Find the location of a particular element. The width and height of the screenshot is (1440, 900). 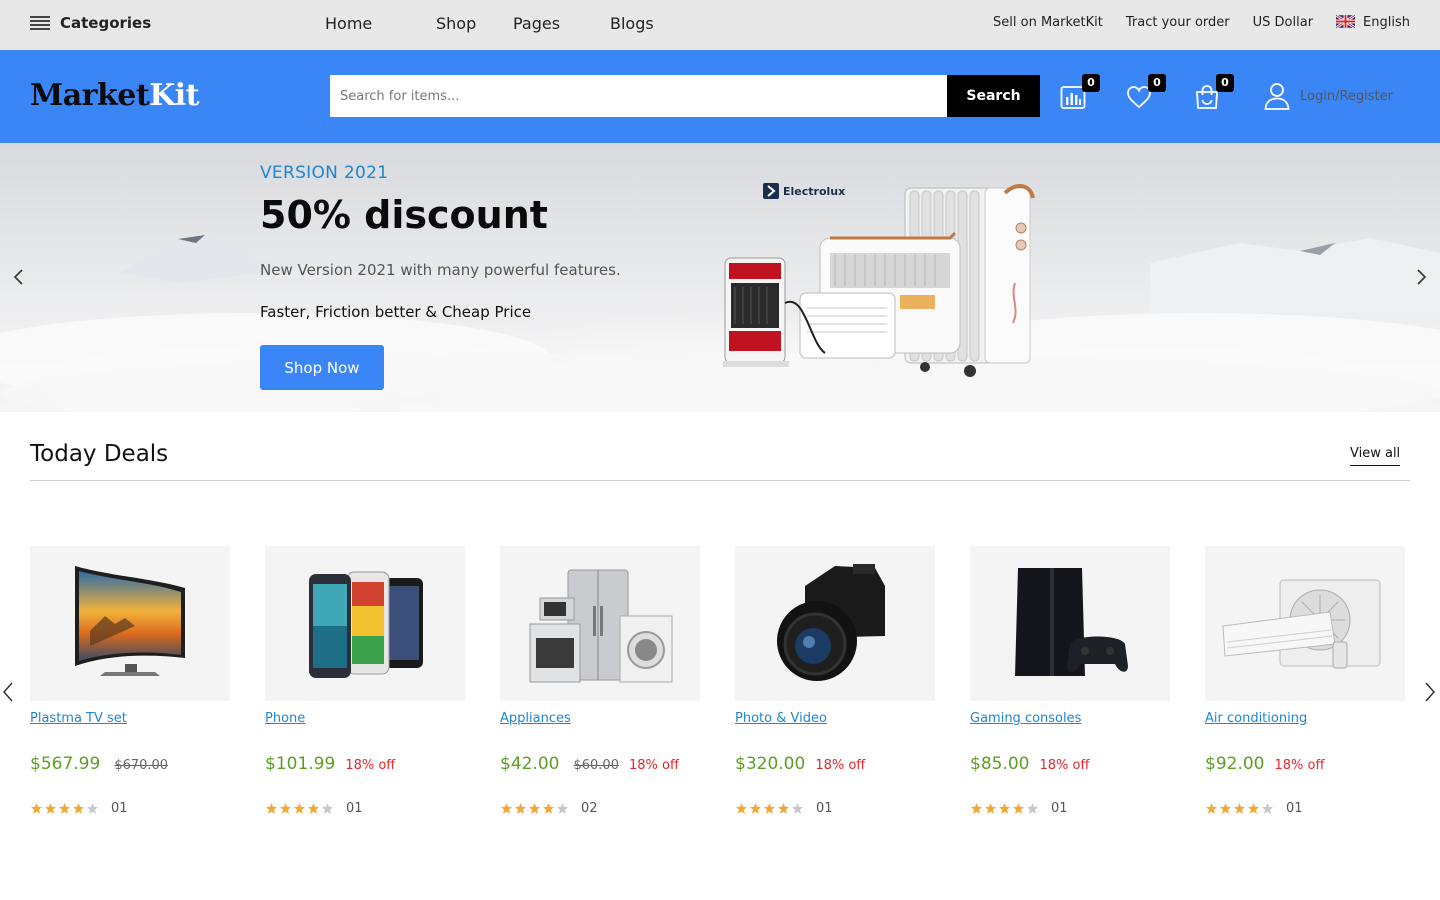

main-nav: Home Shop Pages Blogs is located at coordinates (489, 23).